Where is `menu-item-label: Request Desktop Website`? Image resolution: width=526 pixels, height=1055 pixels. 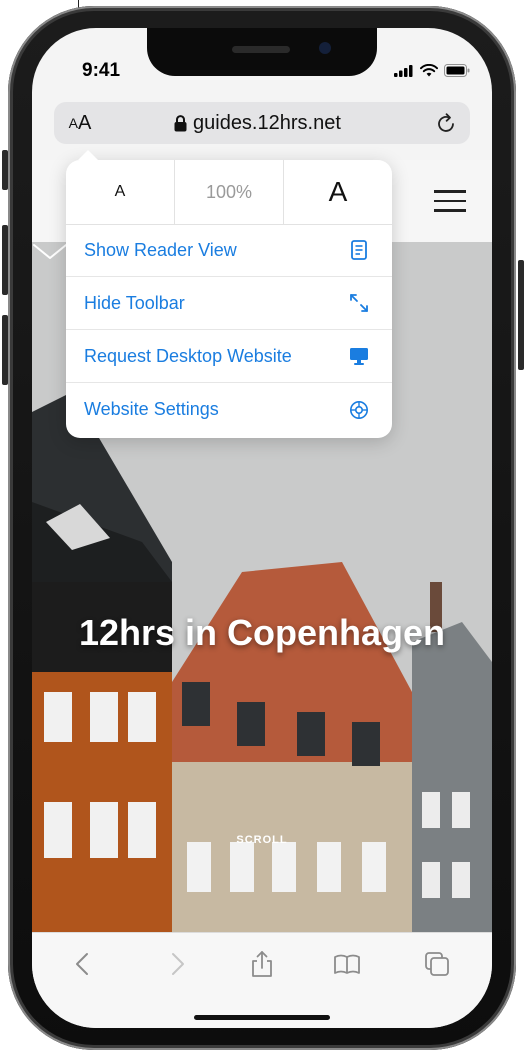
menu-item-label: Request Desktop Website is located at coordinates (188, 355).